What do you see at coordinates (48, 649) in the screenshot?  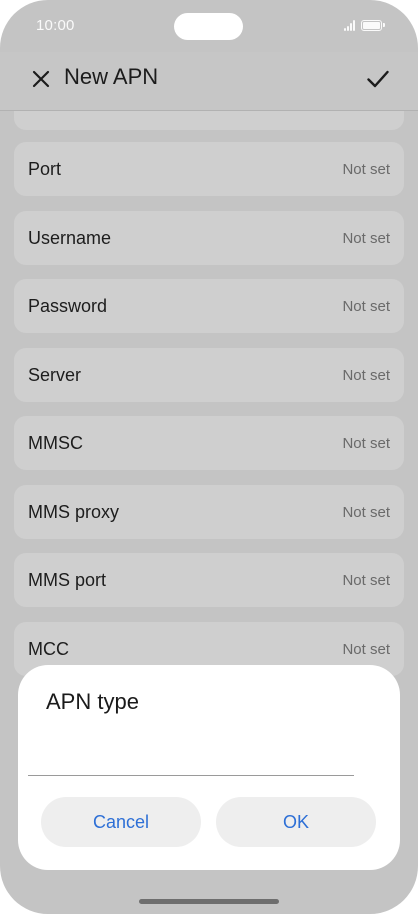 I see `list-item-label: MCC` at bounding box center [48, 649].